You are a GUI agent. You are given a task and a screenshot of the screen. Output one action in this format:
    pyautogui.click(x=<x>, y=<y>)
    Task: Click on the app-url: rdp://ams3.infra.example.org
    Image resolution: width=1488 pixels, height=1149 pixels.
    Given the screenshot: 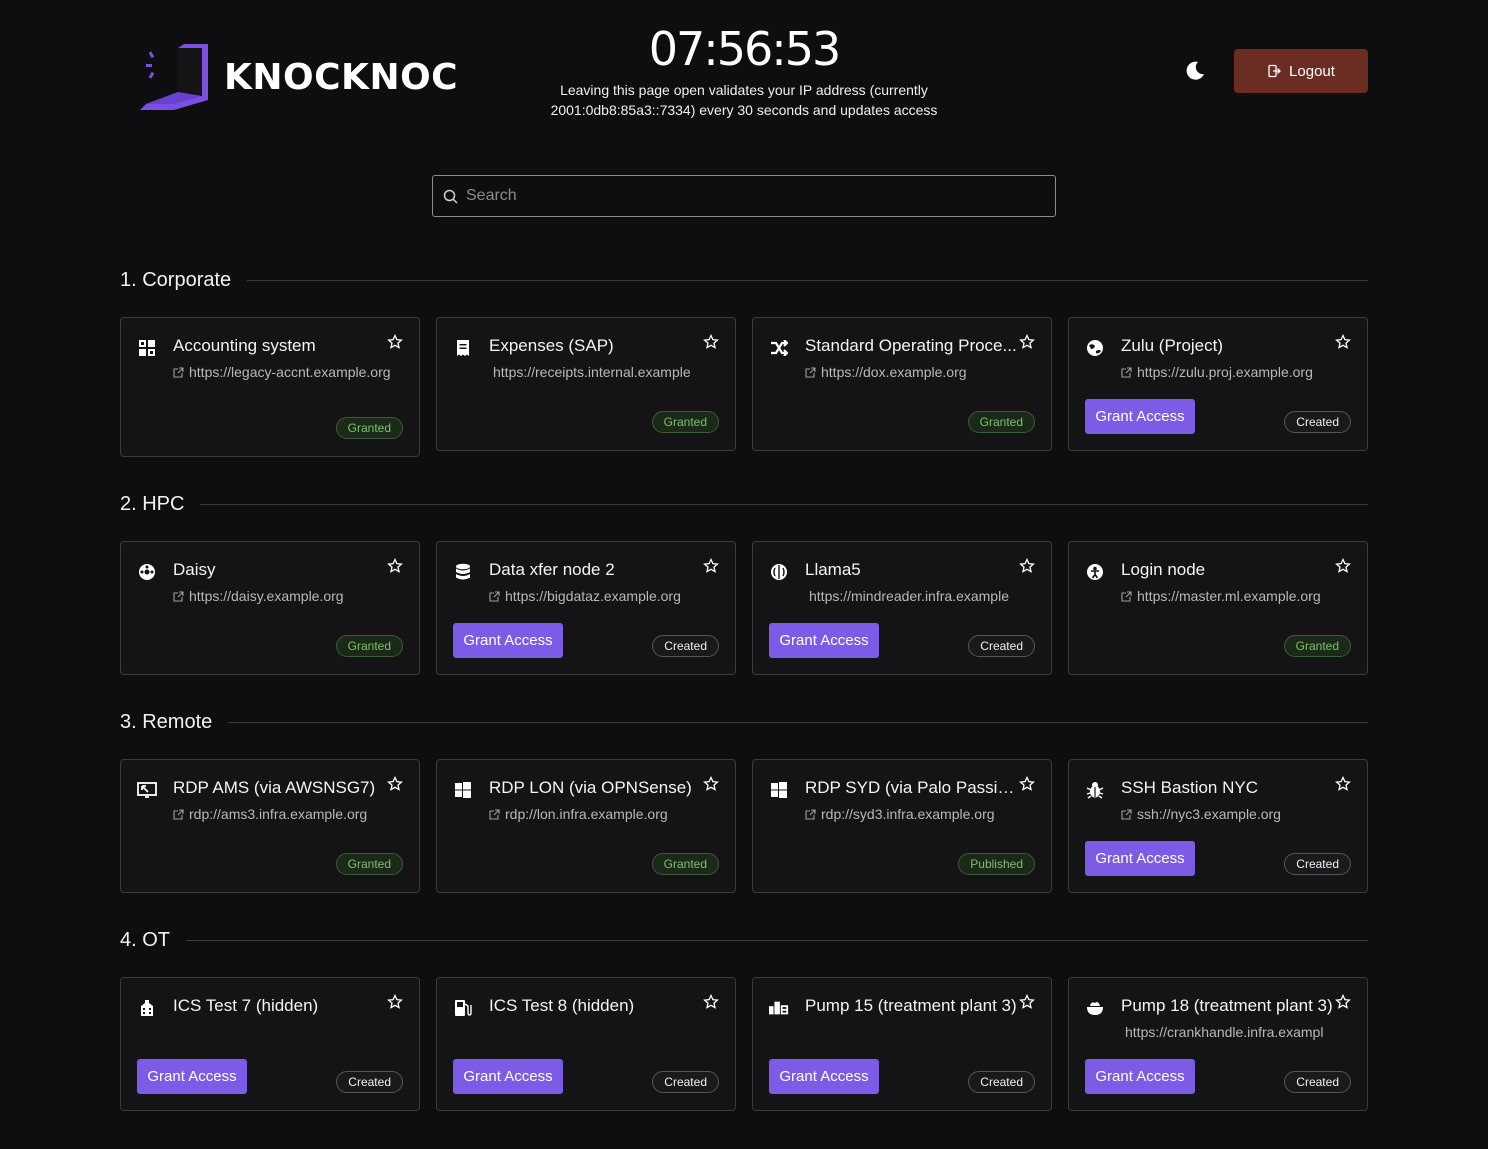 What is the action you would take?
    pyautogui.click(x=291, y=814)
    